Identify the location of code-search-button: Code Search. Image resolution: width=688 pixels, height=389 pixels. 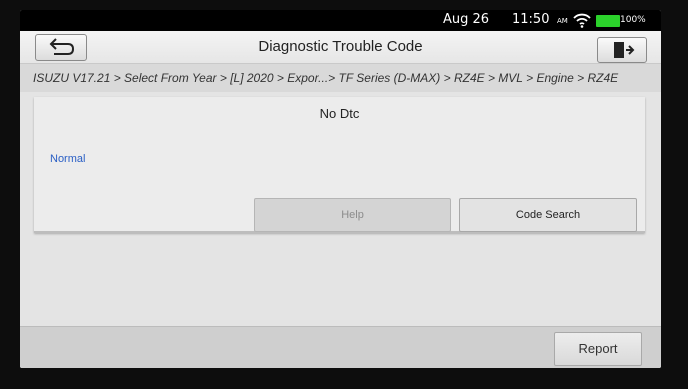
(548, 215).